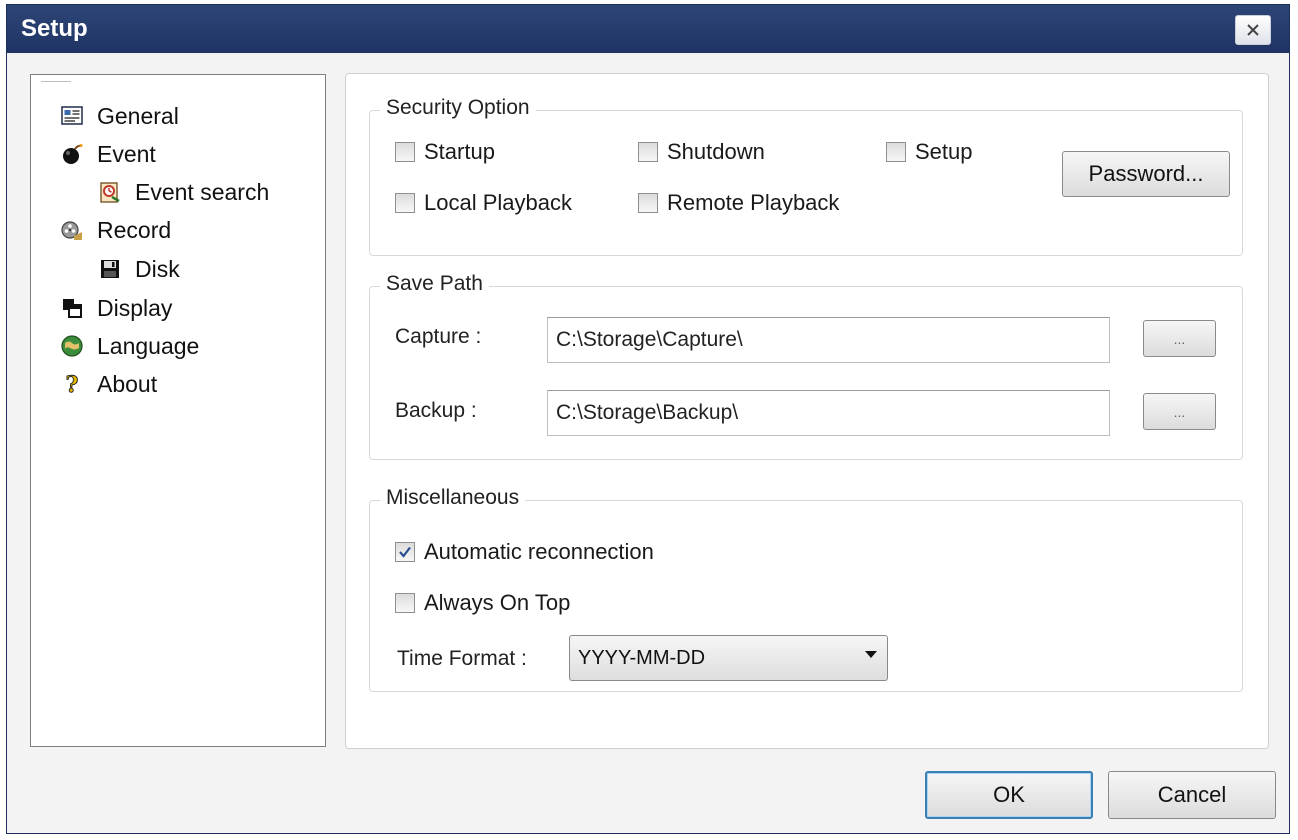 The width and height of the screenshot is (1298, 840). Describe the element at coordinates (135, 307) in the screenshot. I see `tree-item-label: Display` at that location.